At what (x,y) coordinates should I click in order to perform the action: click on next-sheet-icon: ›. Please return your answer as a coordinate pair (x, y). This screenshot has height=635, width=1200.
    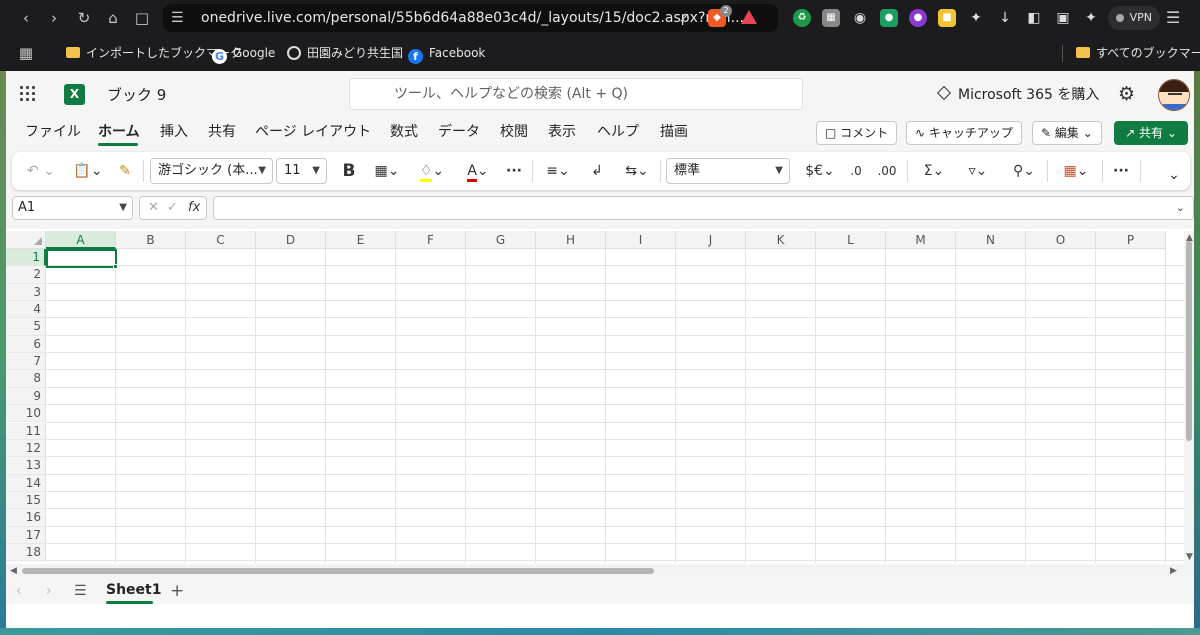
    Looking at the image, I should click on (49, 591).